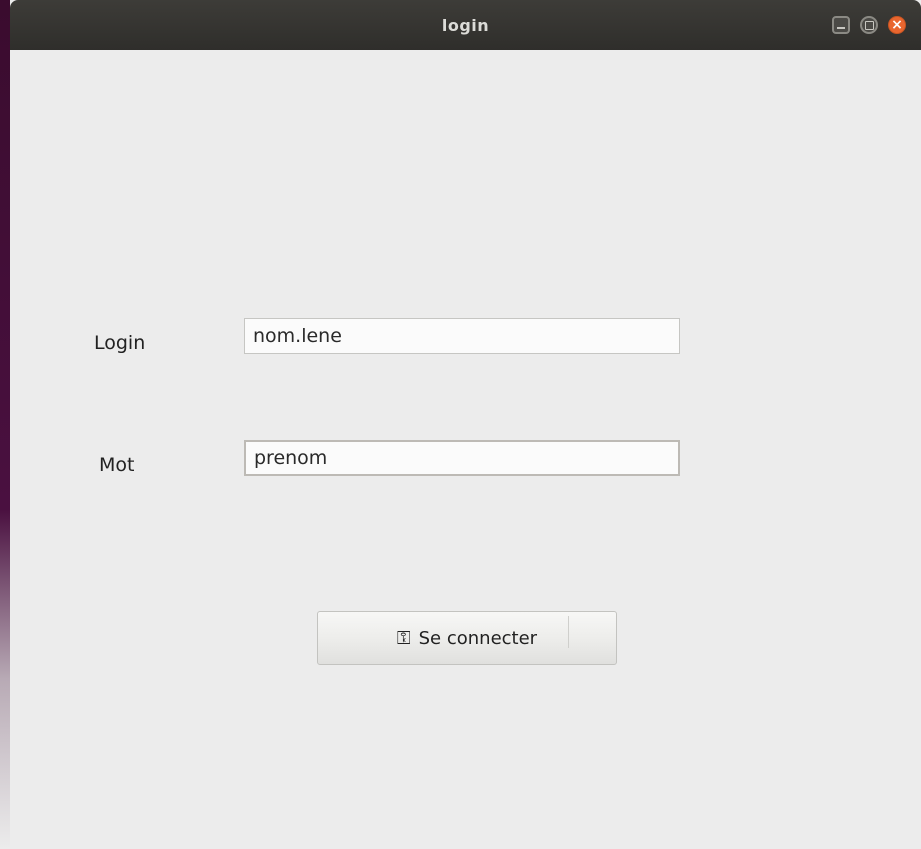  I want to click on maximize-icon, so click(869, 25).